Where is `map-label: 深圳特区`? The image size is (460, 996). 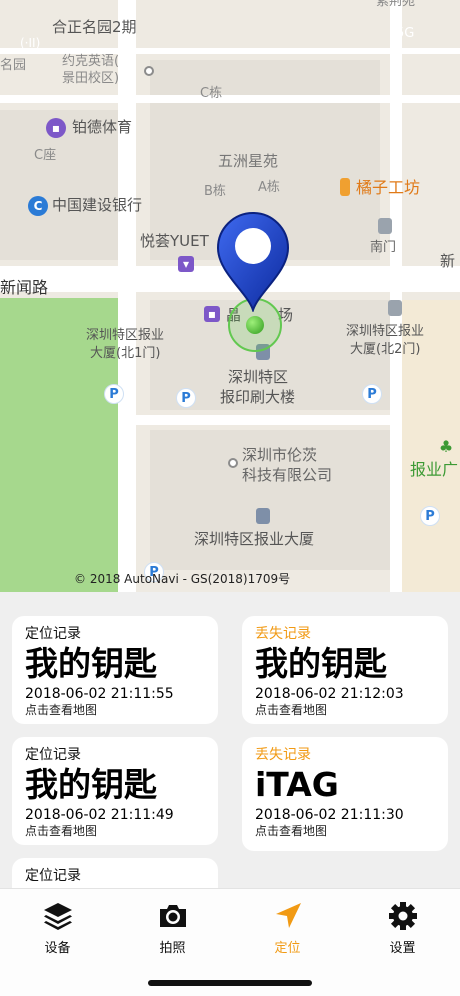 map-label: 深圳特区 is located at coordinates (258, 377).